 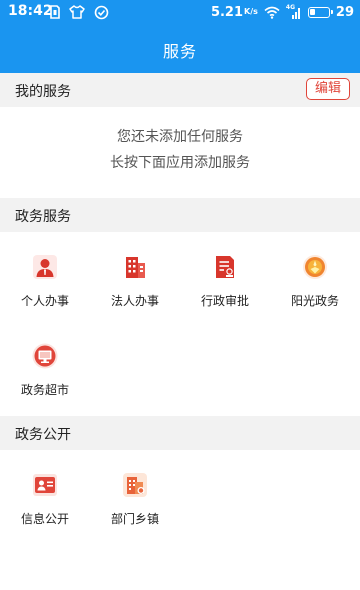 What do you see at coordinates (135, 485) in the screenshot?
I see `office-building-icon` at bounding box center [135, 485].